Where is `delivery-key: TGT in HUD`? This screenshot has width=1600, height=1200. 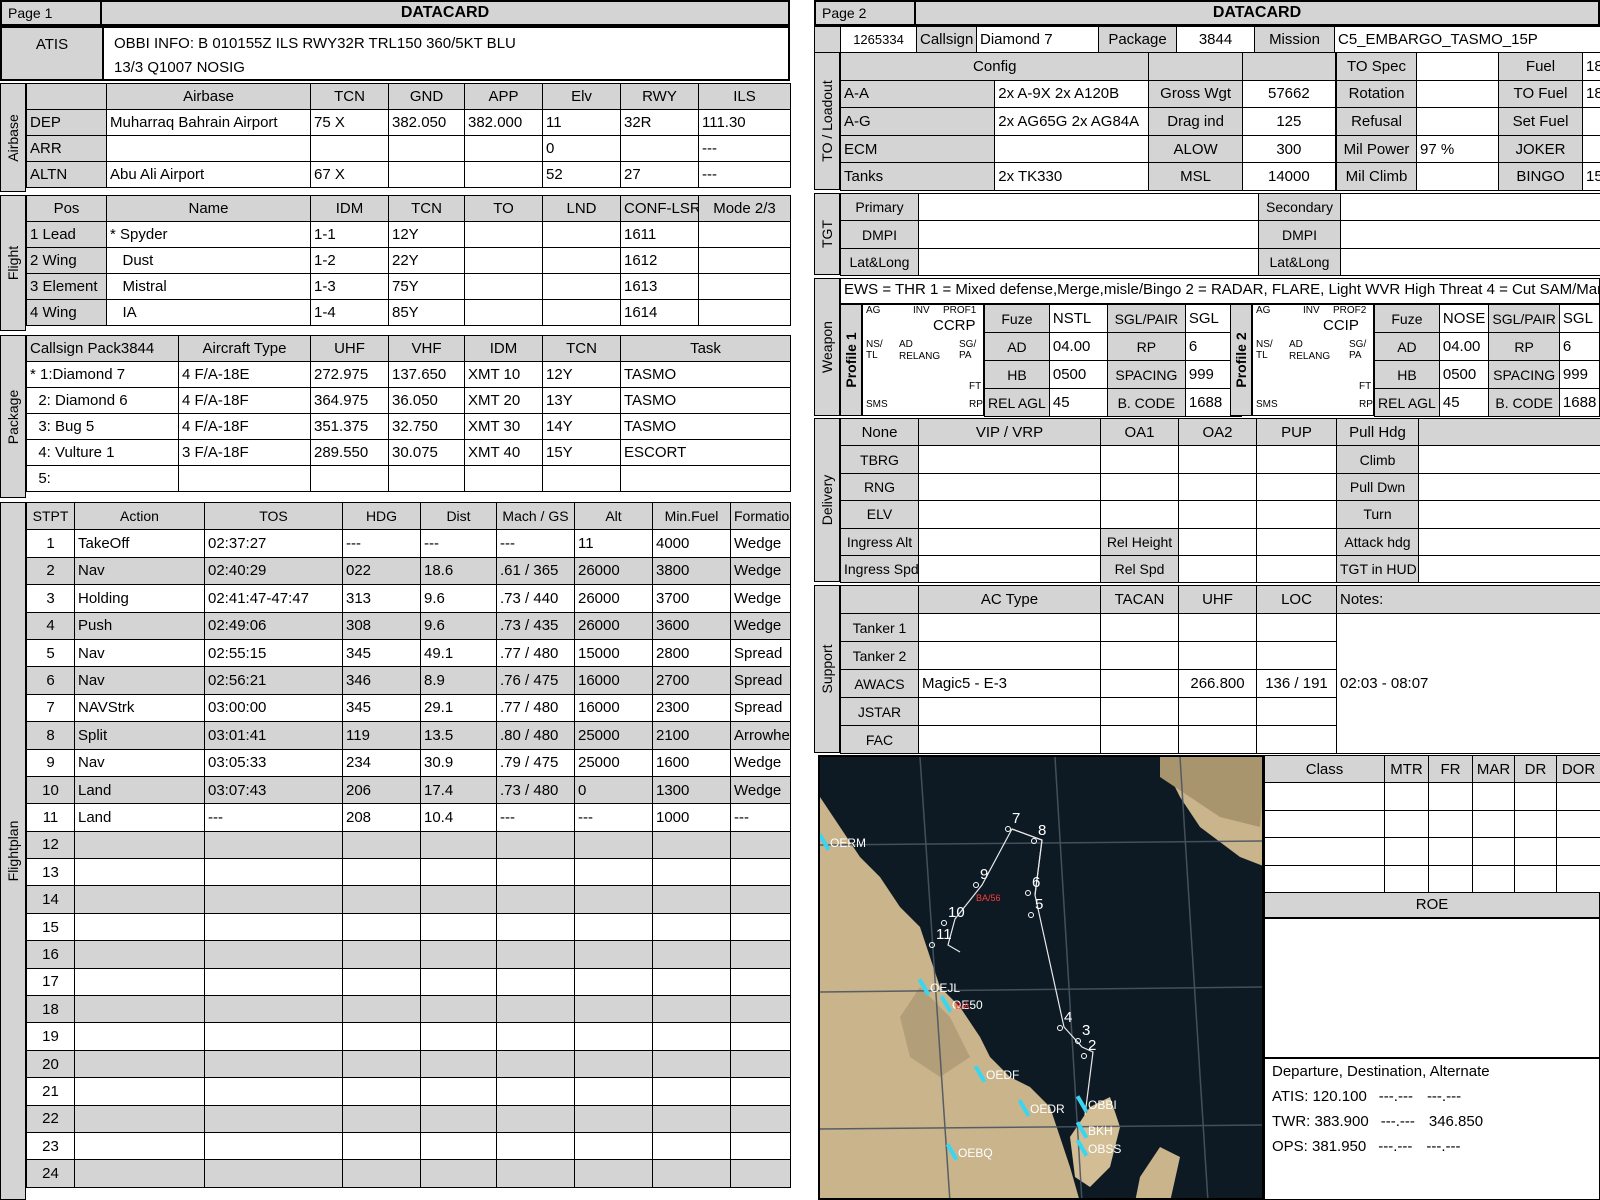
delivery-key: TGT in HUD is located at coordinates (1377, 569).